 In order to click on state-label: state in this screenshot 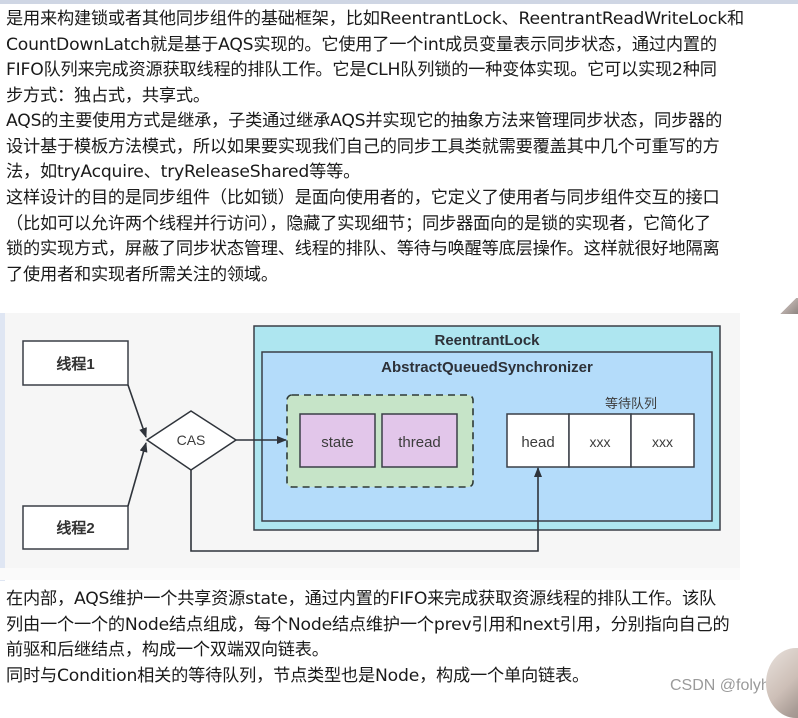, I will do `click(337, 442)`.